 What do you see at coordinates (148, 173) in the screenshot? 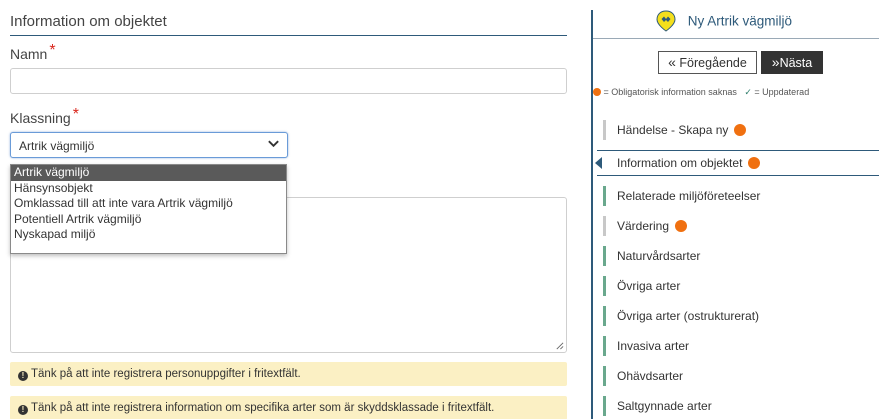
I see `klassning-option: Artrik vägmiljö` at bounding box center [148, 173].